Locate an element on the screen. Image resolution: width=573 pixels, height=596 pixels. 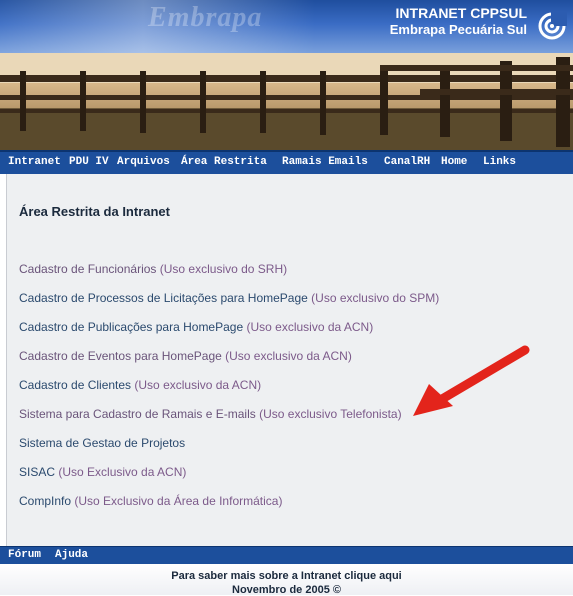
header-watermark: Embrapa is located at coordinates (205, 17).